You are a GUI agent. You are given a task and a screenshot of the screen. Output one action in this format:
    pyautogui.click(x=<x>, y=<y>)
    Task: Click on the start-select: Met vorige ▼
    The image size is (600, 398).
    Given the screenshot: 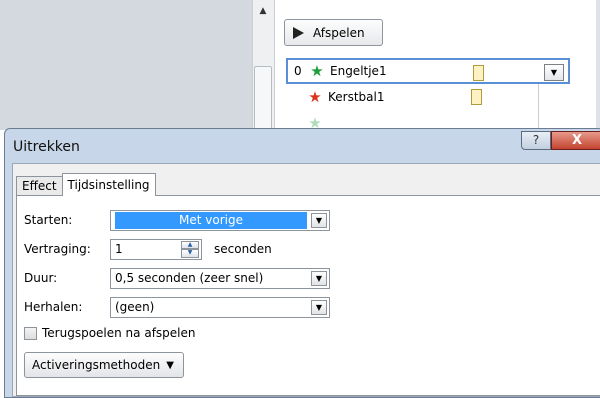 What is the action you would take?
    pyautogui.click(x=220, y=220)
    